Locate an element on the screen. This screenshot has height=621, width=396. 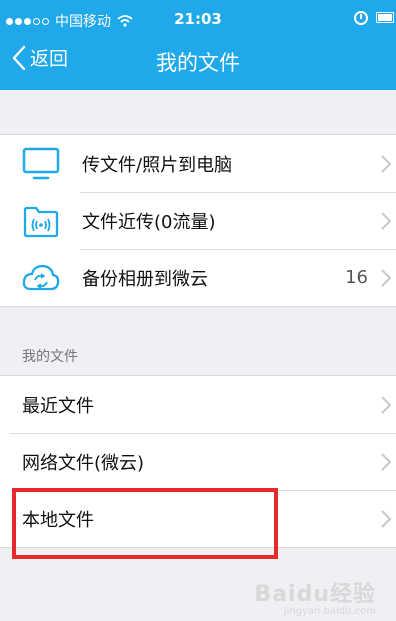
list-item-label: 备份相册到微云 is located at coordinates (145, 279).